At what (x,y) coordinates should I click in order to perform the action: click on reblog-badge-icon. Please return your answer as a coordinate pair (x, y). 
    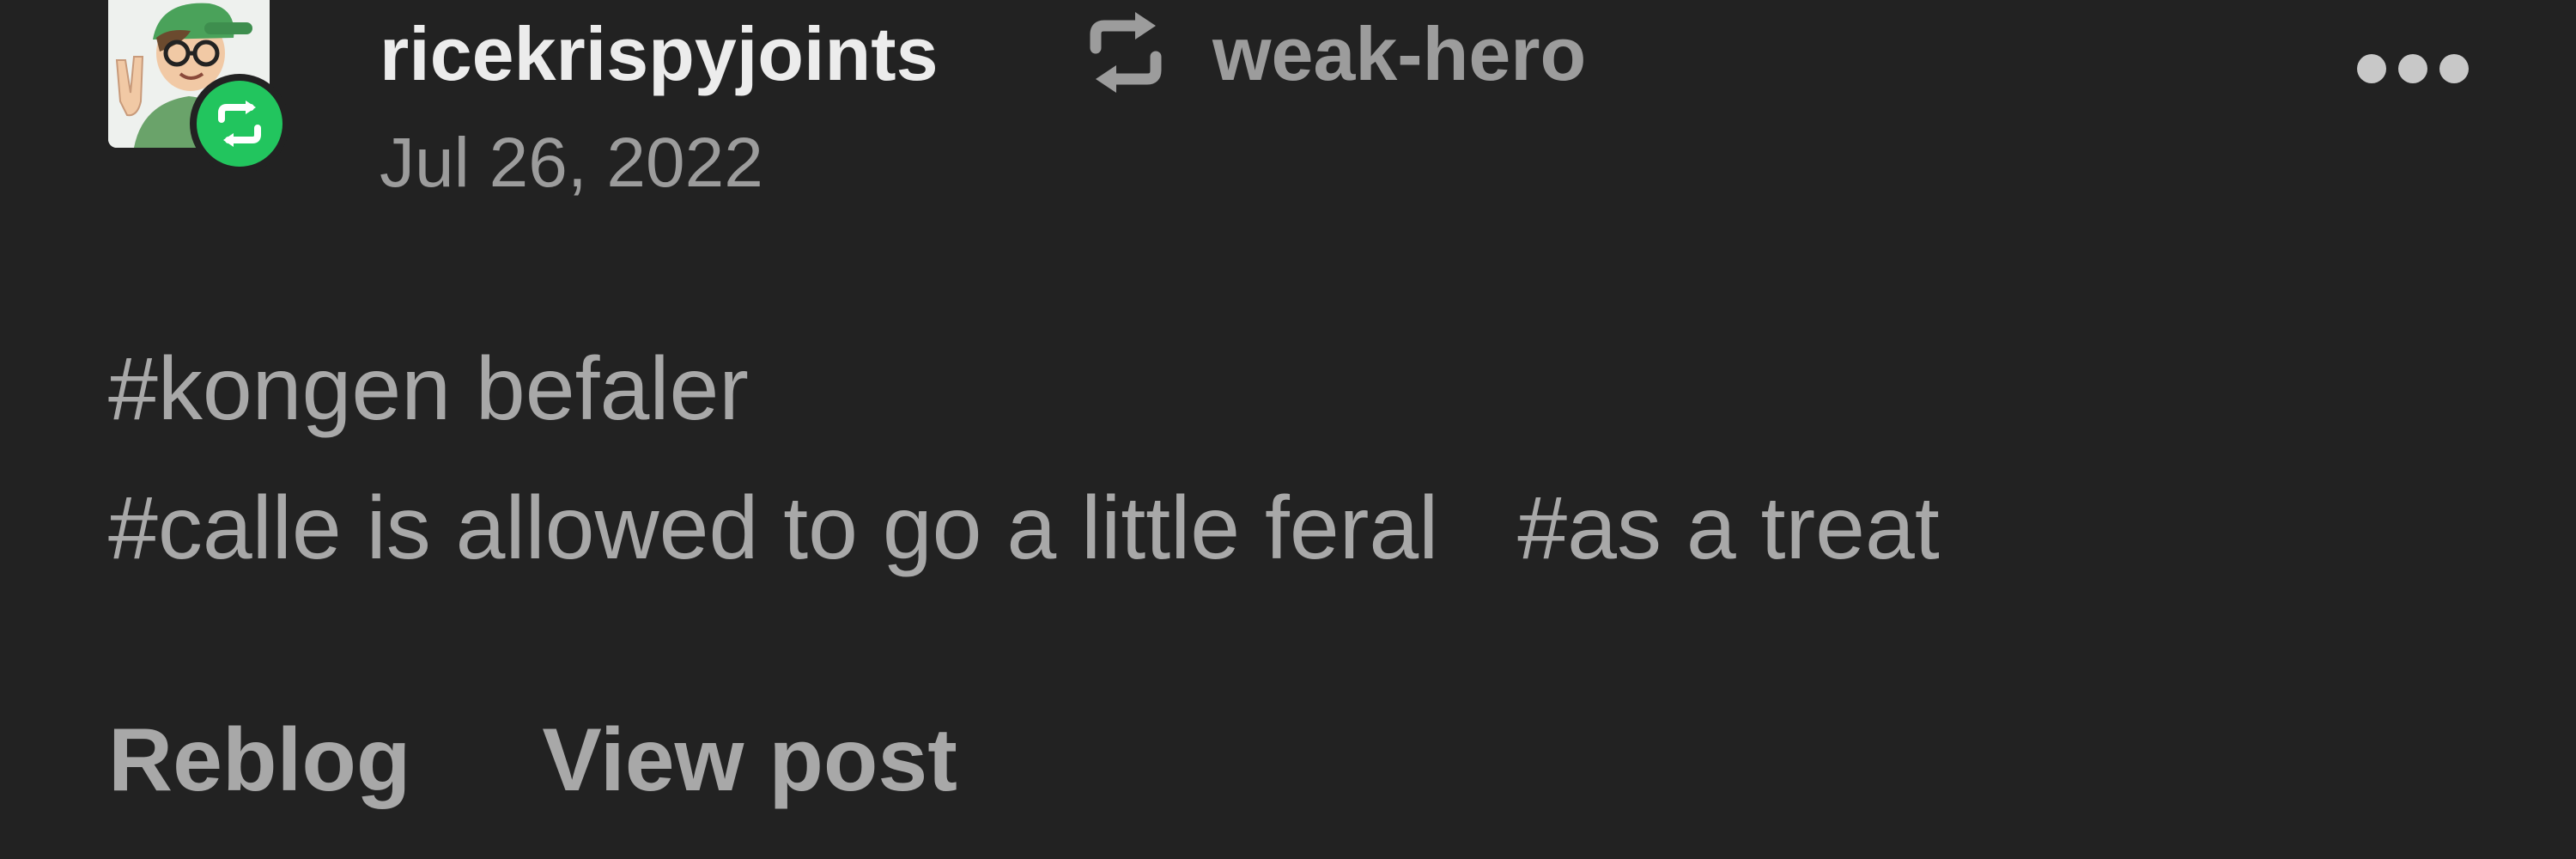
    Looking at the image, I should click on (240, 124).